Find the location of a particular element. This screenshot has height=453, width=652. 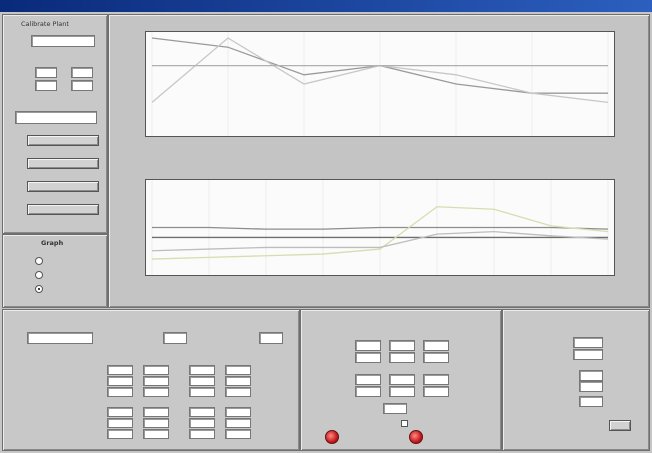

bottom-chart-svg is located at coordinates (380, 227).